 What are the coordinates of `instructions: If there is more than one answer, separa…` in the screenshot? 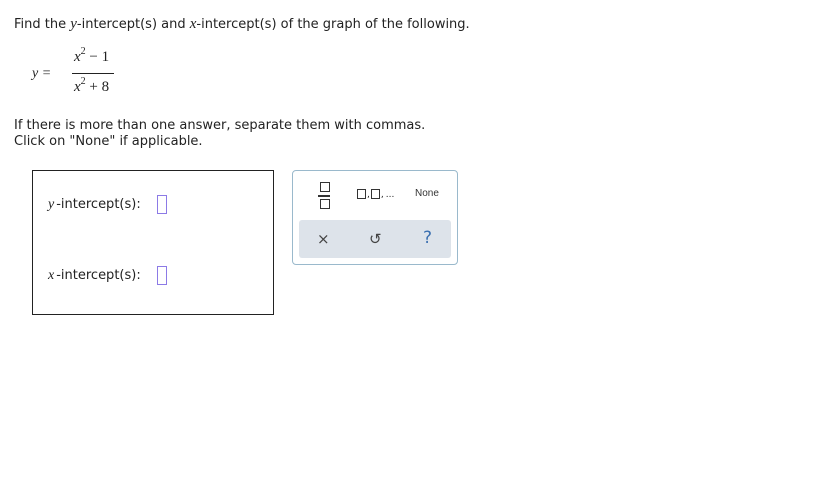 It's located at (219, 134).